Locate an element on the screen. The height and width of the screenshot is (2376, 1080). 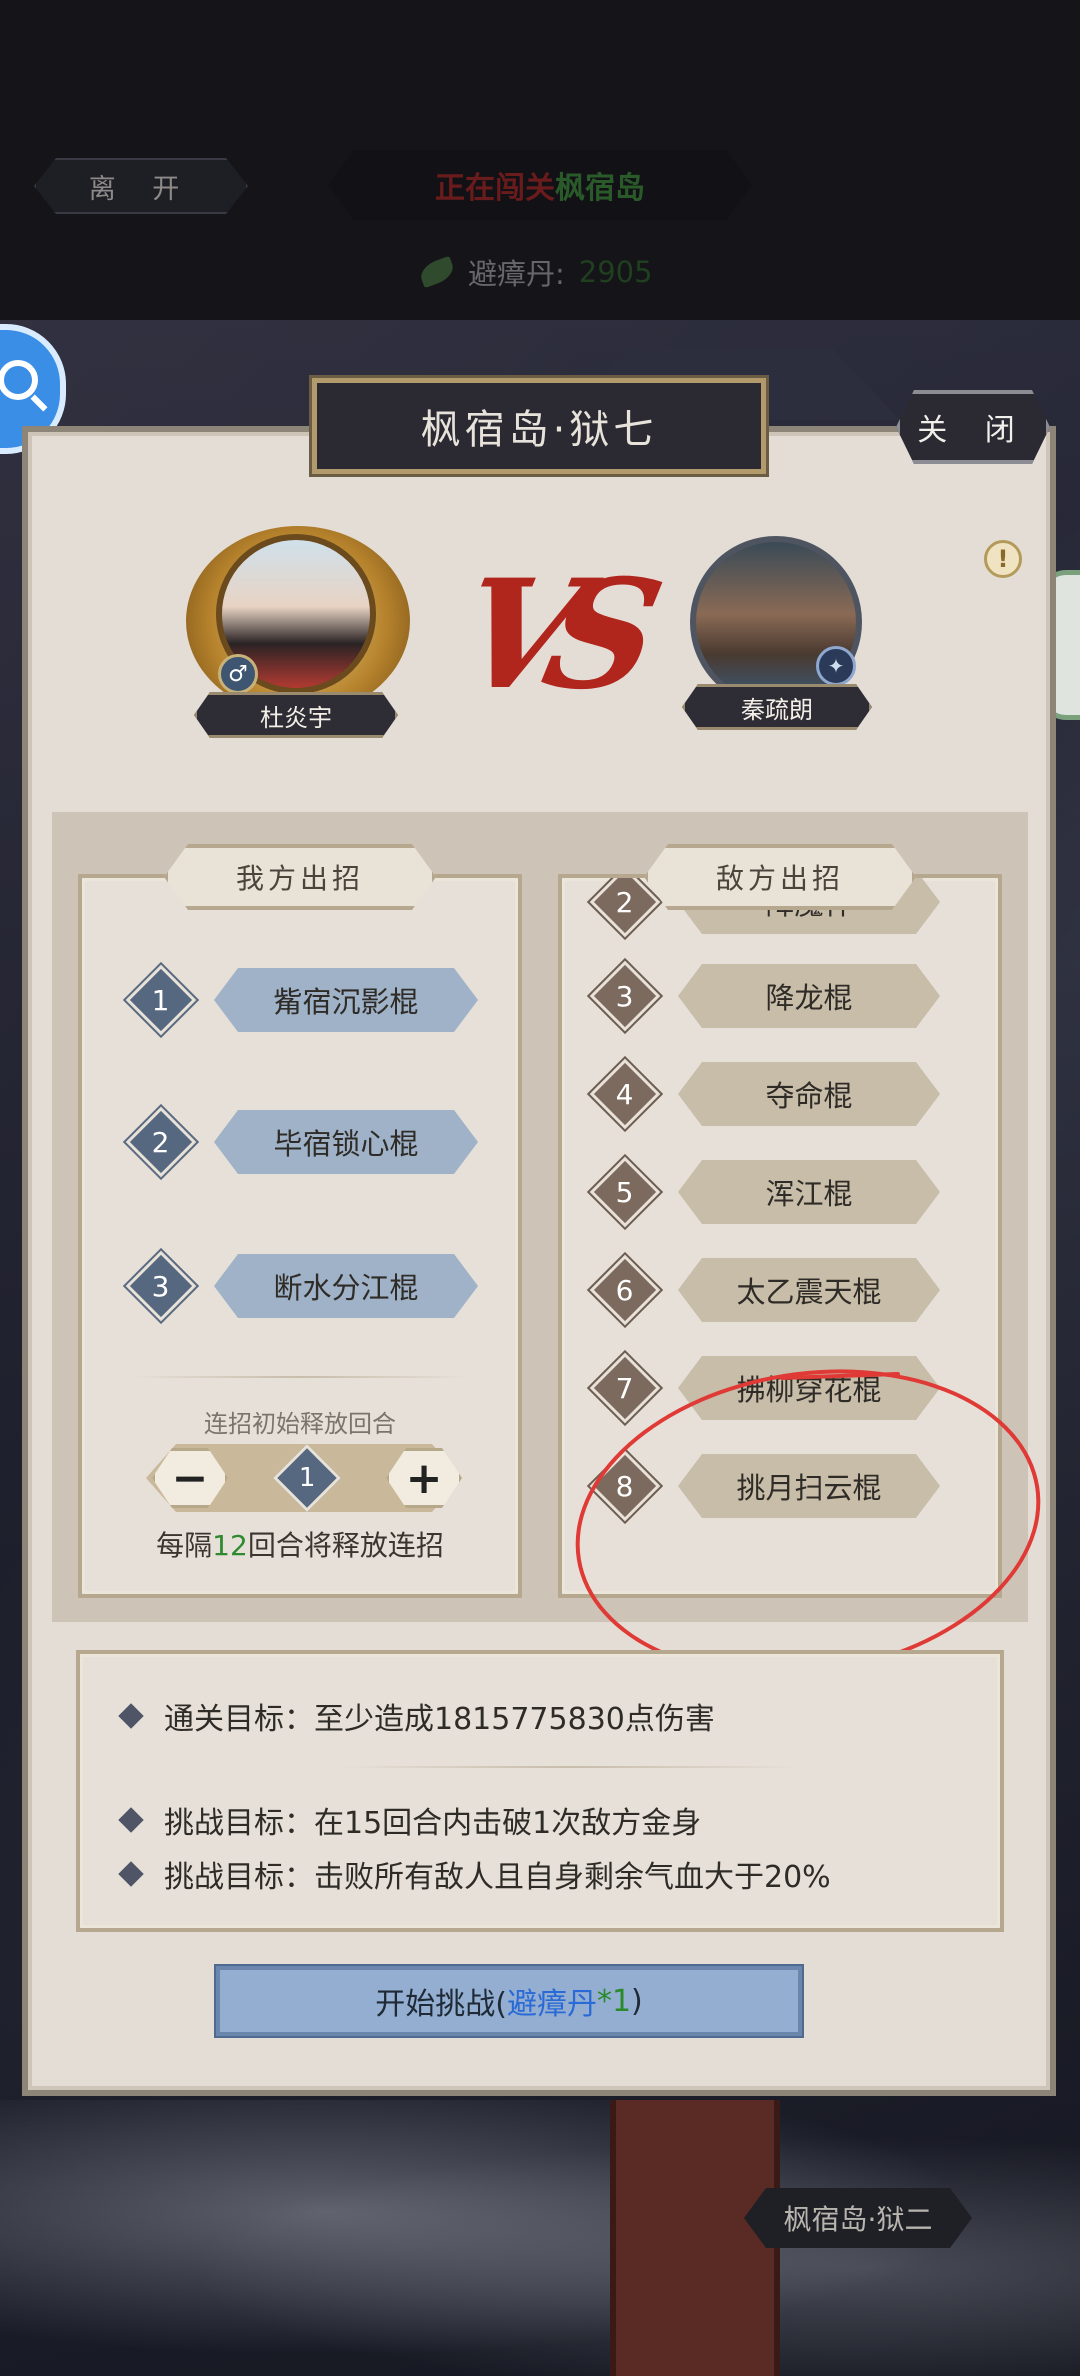
my-move-row: 1 觜宿沉影棍 is located at coordinates (300, 1000).